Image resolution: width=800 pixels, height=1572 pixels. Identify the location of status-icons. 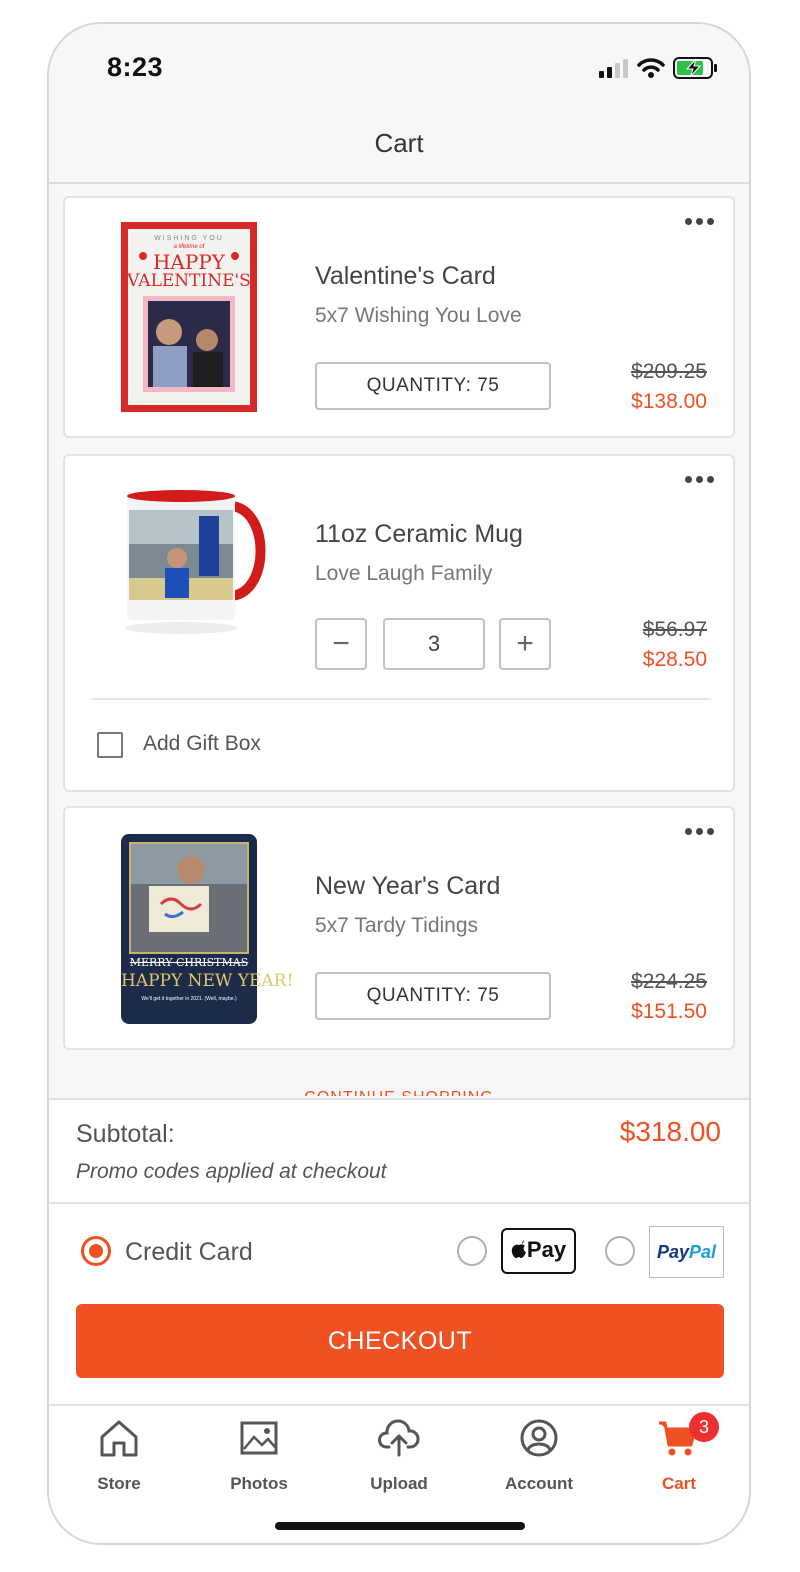
(659, 68).